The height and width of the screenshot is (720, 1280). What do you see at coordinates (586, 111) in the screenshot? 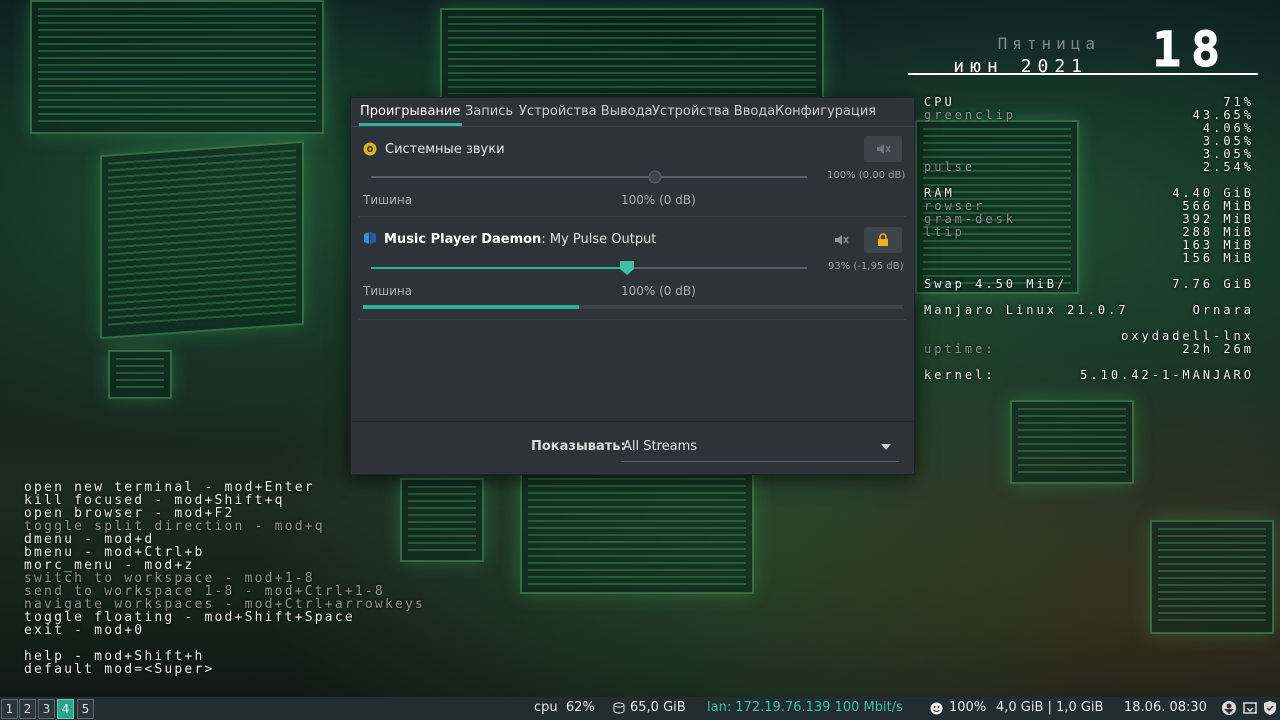
I see `tab-output-devices: Устройства Вывода` at bounding box center [586, 111].